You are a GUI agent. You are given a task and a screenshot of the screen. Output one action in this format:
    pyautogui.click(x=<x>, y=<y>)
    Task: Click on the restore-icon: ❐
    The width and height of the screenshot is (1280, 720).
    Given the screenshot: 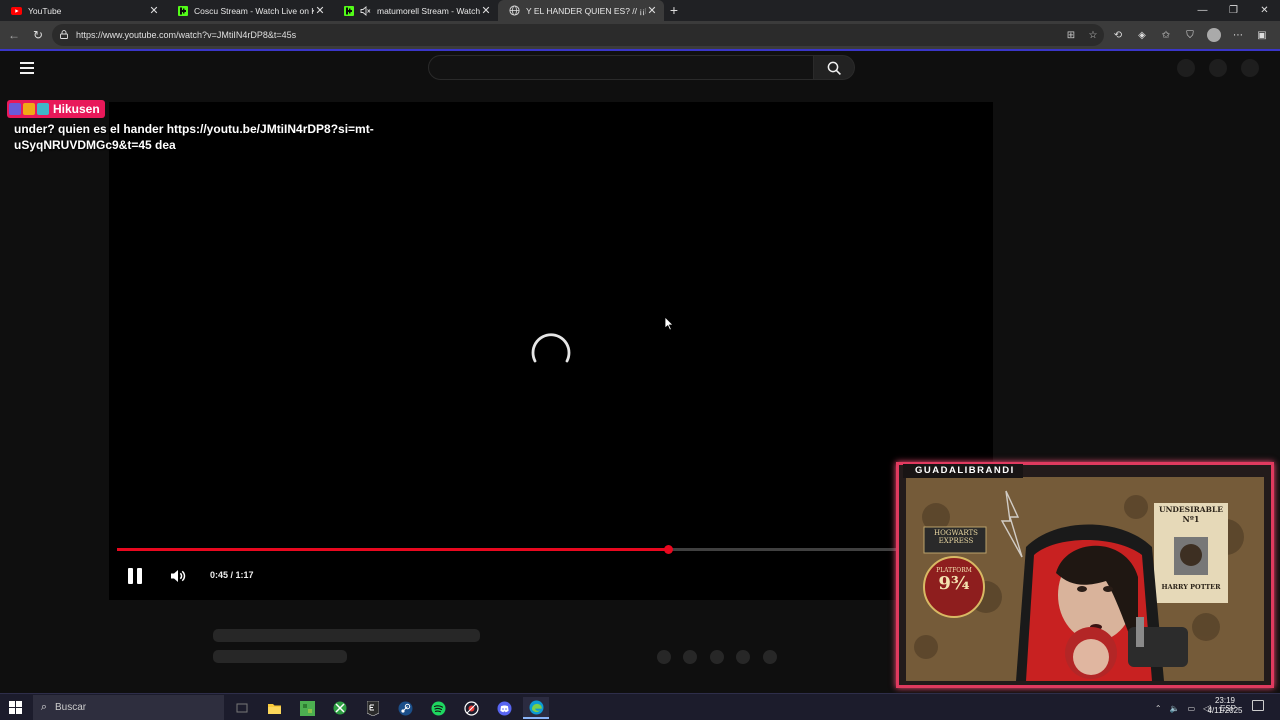 What is the action you would take?
    pyautogui.click(x=1233, y=10)
    